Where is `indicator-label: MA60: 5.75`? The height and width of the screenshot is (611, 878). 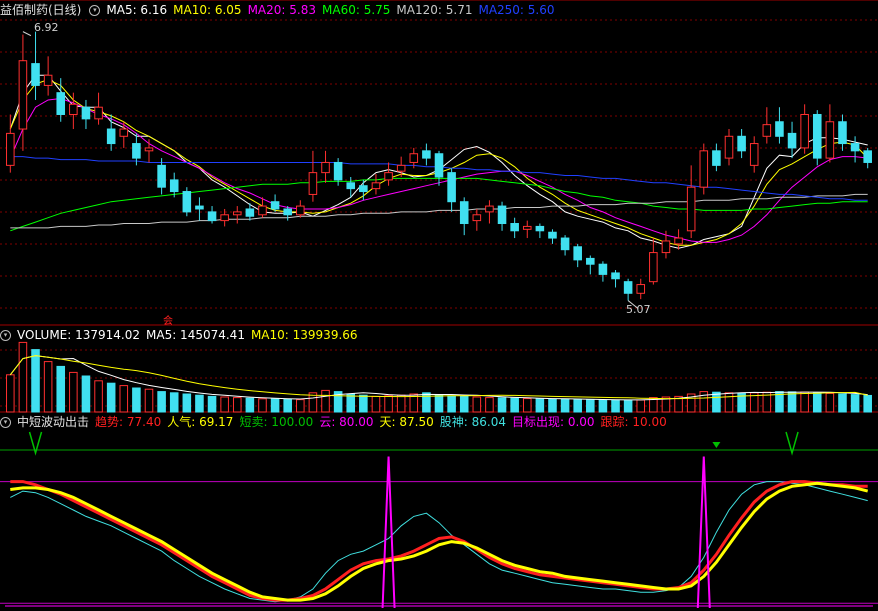
indicator-label: MA60: 5.75 is located at coordinates (356, 10).